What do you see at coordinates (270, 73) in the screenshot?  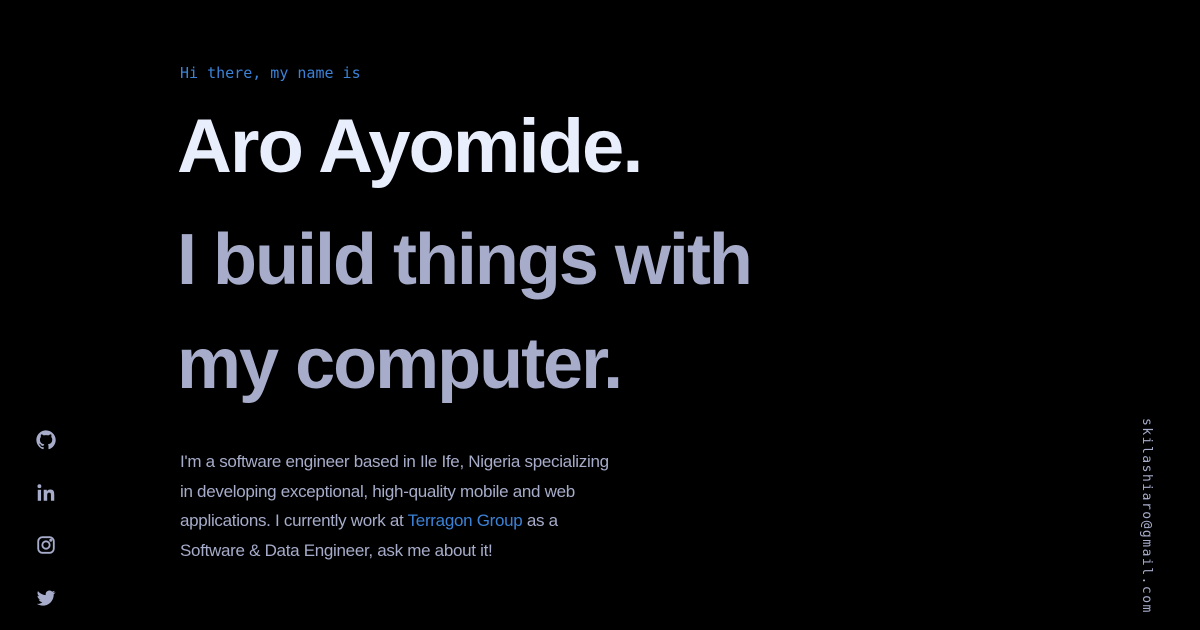 I see `greeting-text: Hi there, my name is` at bounding box center [270, 73].